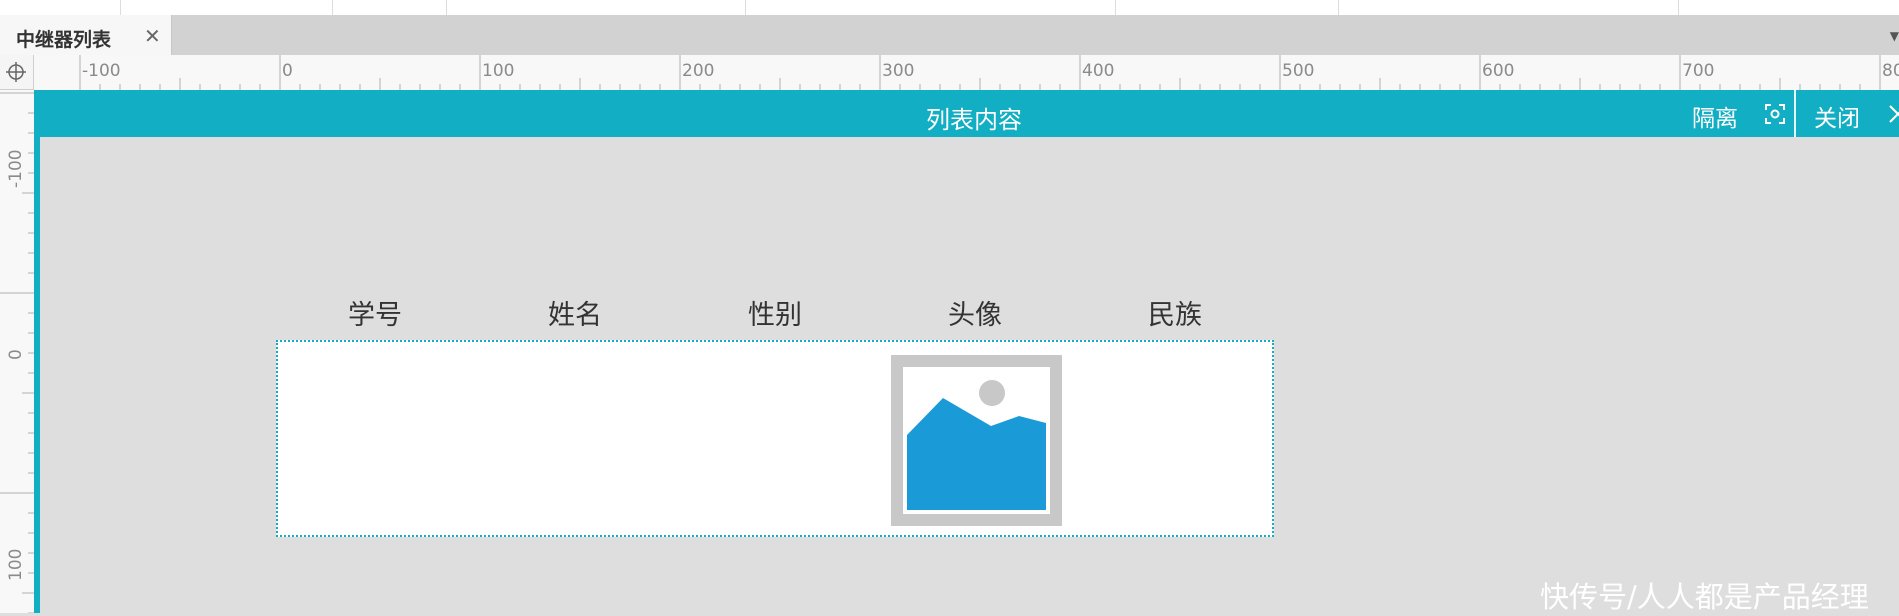 The height and width of the screenshot is (616, 1899). Describe the element at coordinates (1715, 119) in the screenshot. I see `isolate-label: 隔离` at that location.